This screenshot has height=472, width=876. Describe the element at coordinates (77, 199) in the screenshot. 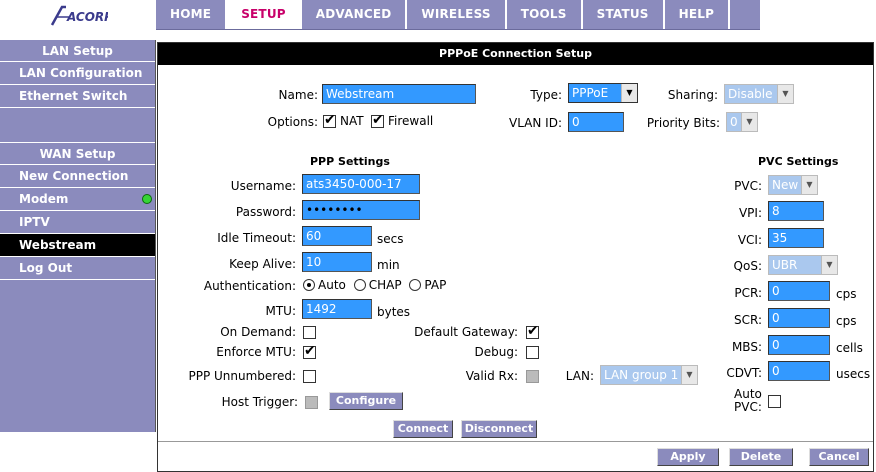

I see `sidebar-item-modem: Modem` at that location.